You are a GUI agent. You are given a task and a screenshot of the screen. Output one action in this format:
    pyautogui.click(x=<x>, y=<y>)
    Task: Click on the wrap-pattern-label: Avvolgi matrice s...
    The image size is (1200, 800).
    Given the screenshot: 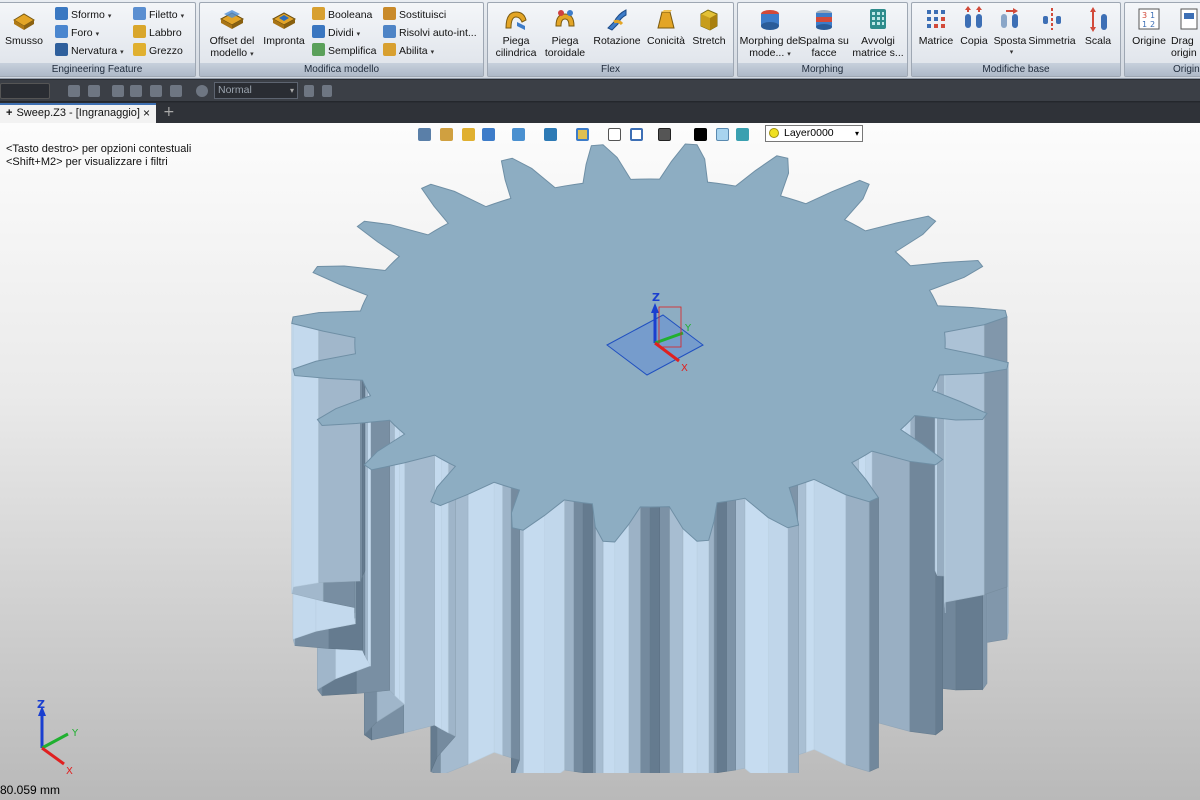 What is the action you would take?
    pyautogui.click(x=878, y=47)
    